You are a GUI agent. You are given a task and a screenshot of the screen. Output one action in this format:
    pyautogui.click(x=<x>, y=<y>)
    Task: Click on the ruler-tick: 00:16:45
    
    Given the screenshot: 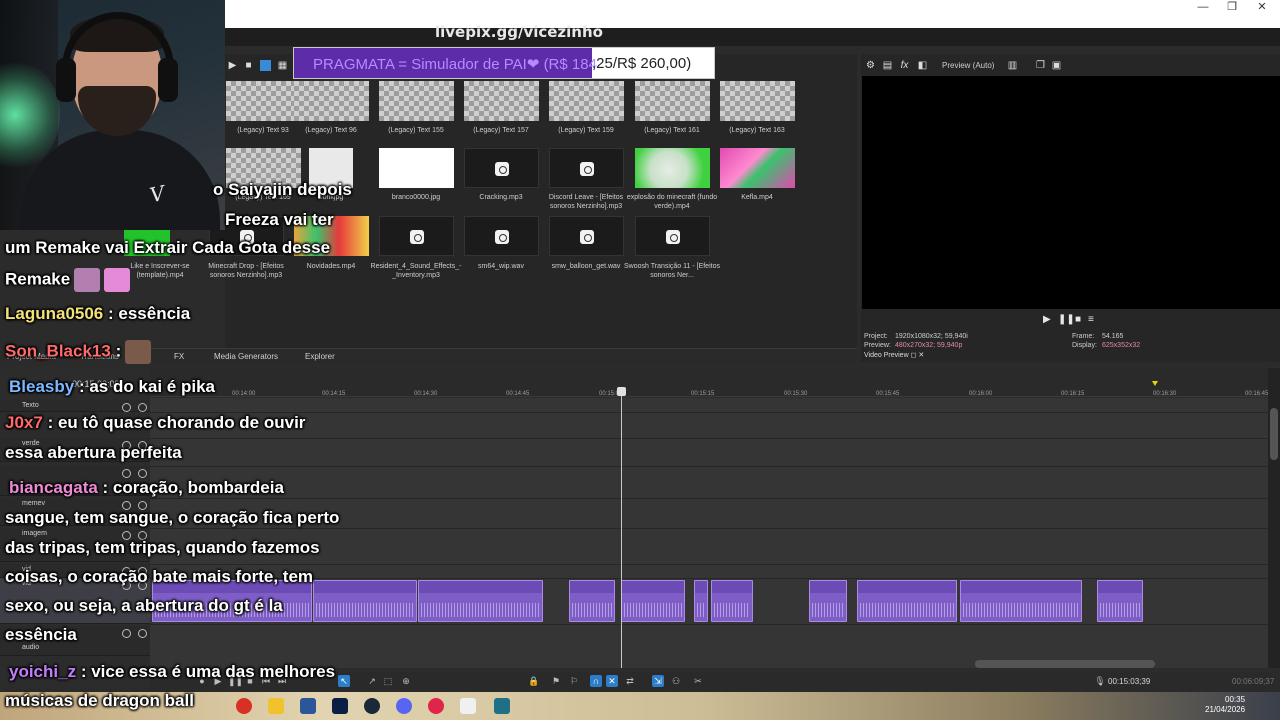 What is the action you would take?
    pyautogui.click(x=1257, y=394)
    